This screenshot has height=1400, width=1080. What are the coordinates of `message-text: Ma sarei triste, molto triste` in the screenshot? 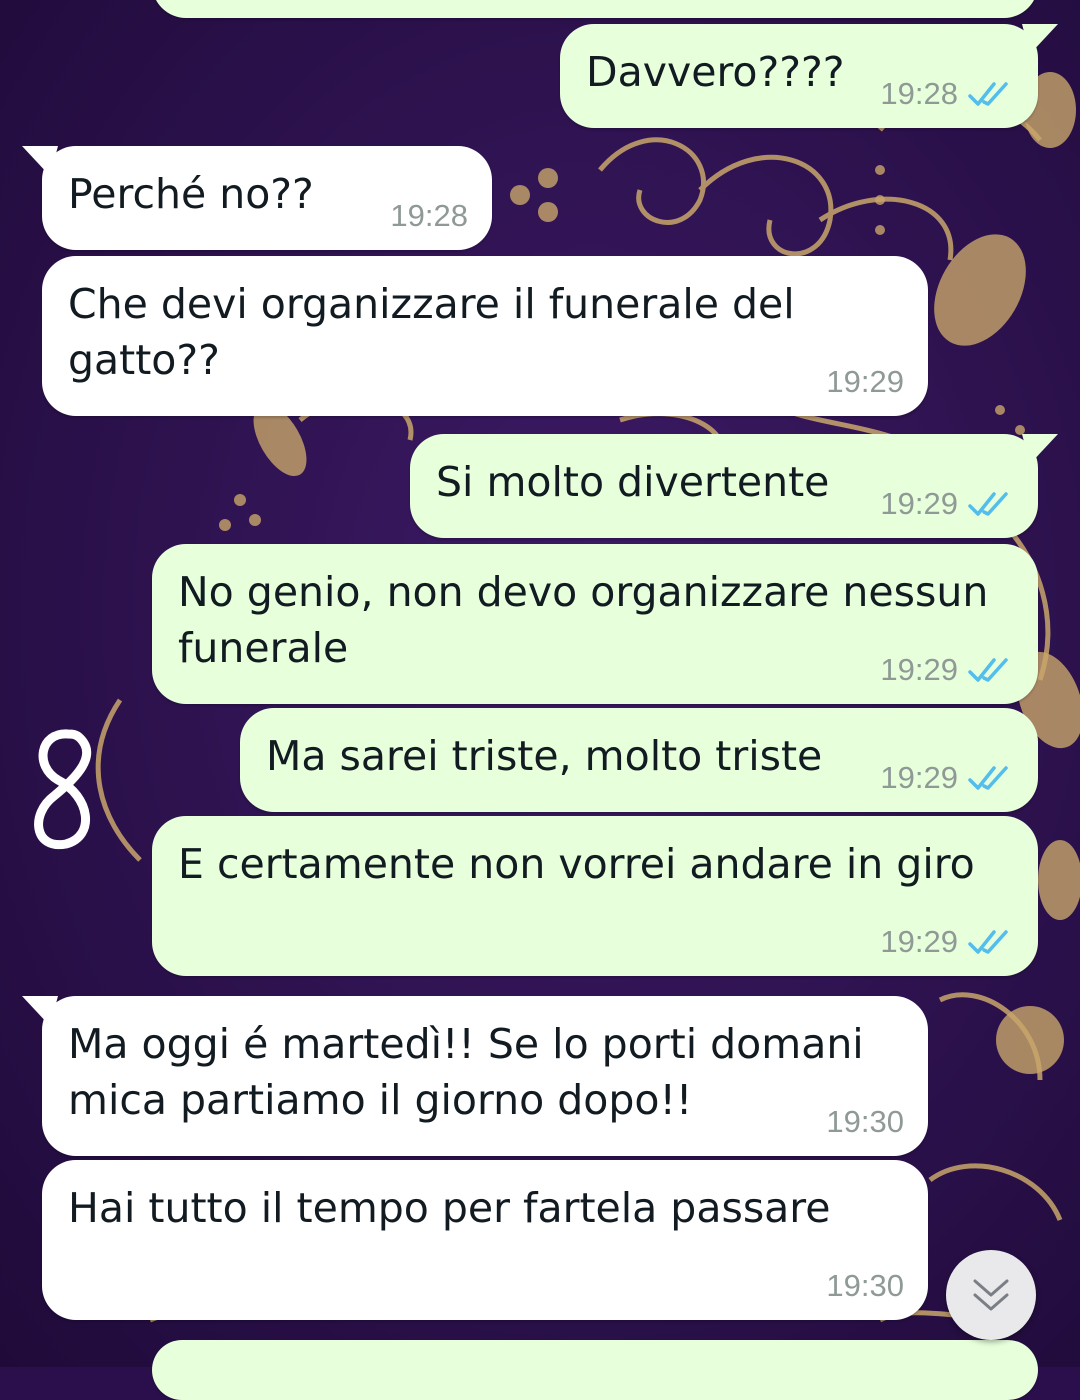 It's located at (544, 756).